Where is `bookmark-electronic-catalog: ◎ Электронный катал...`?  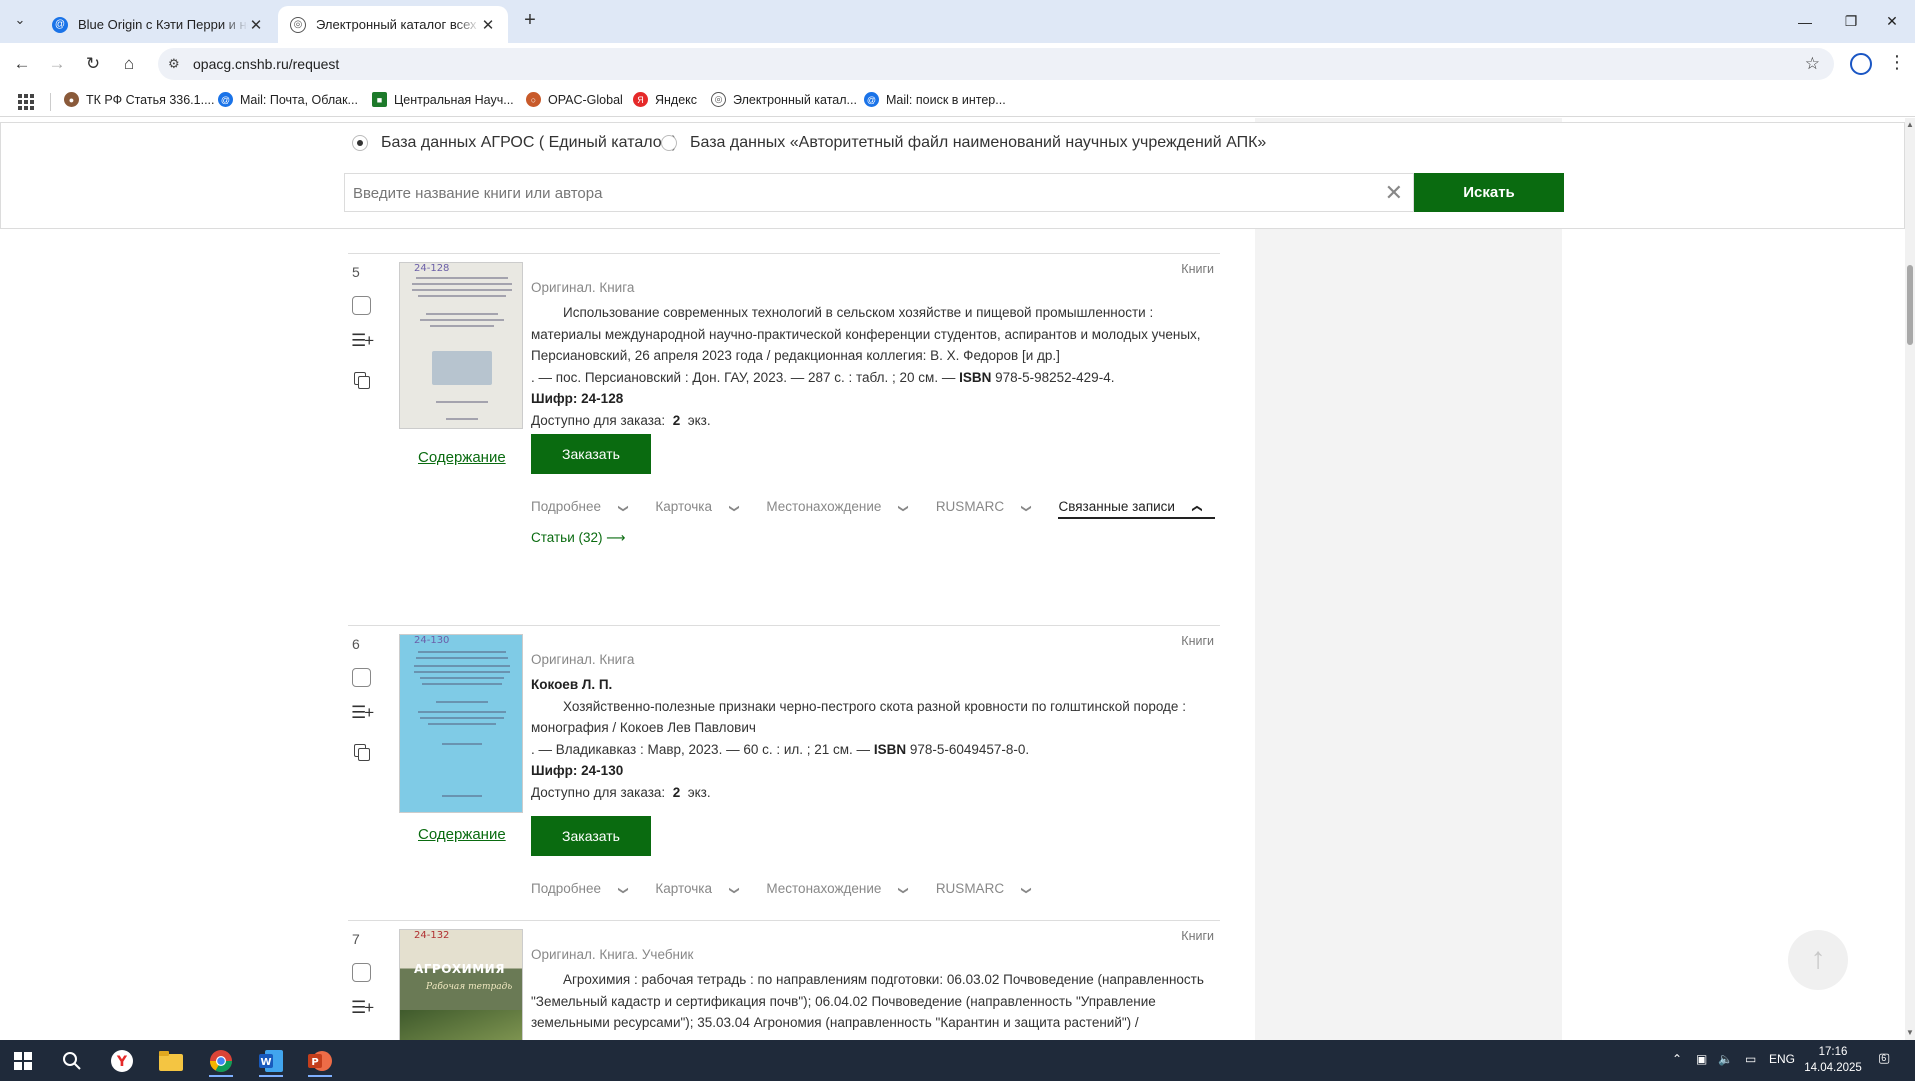
bookmark-electronic-catalog: ◎ Электронный катал... is located at coordinates (784, 99).